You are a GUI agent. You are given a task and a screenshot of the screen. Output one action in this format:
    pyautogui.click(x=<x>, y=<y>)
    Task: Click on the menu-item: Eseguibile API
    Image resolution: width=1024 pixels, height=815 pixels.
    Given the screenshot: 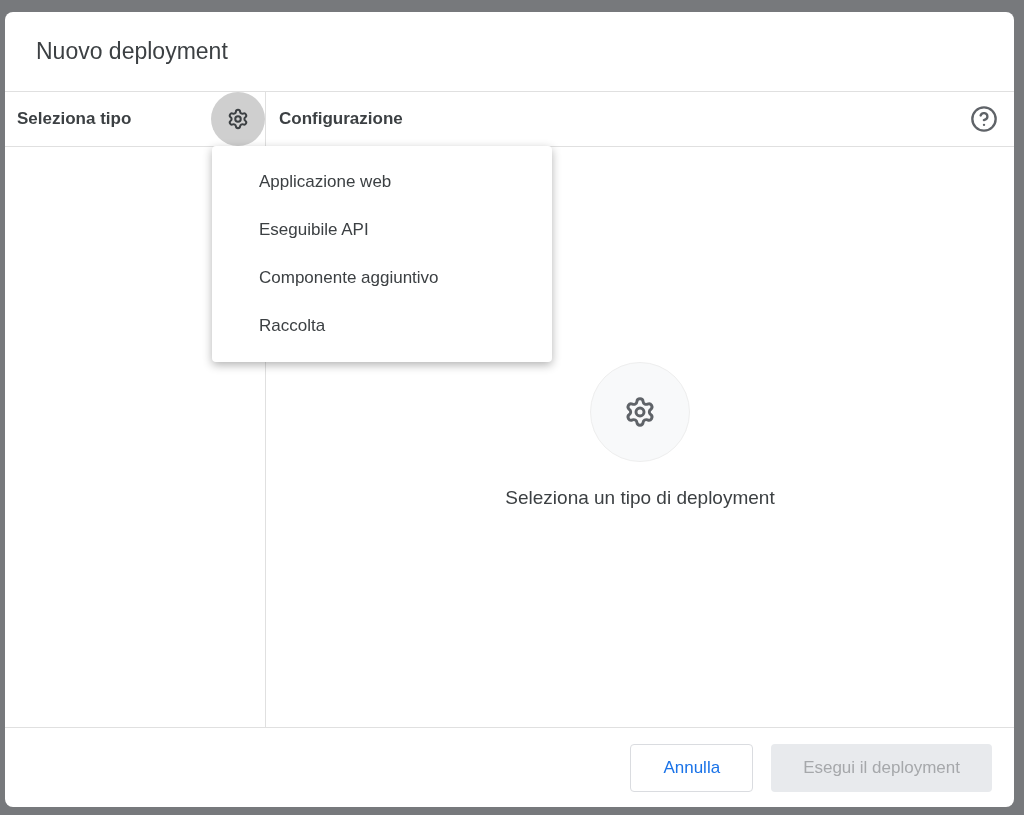 What is the action you would take?
    pyautogui.click(x=382, y=230)
    